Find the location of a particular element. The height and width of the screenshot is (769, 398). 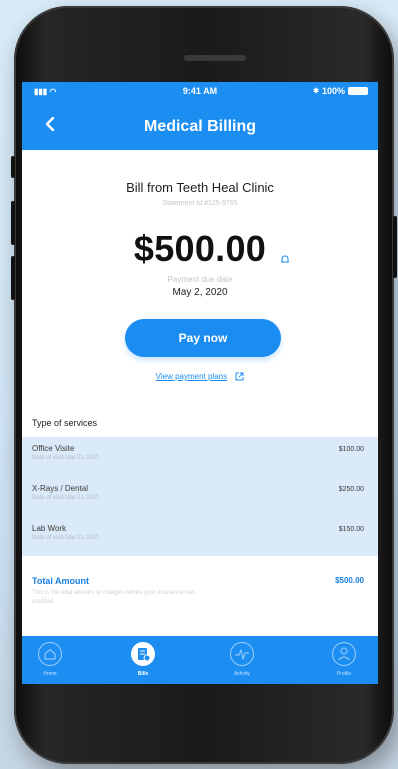

power-button is located at coordinates (395, 247).